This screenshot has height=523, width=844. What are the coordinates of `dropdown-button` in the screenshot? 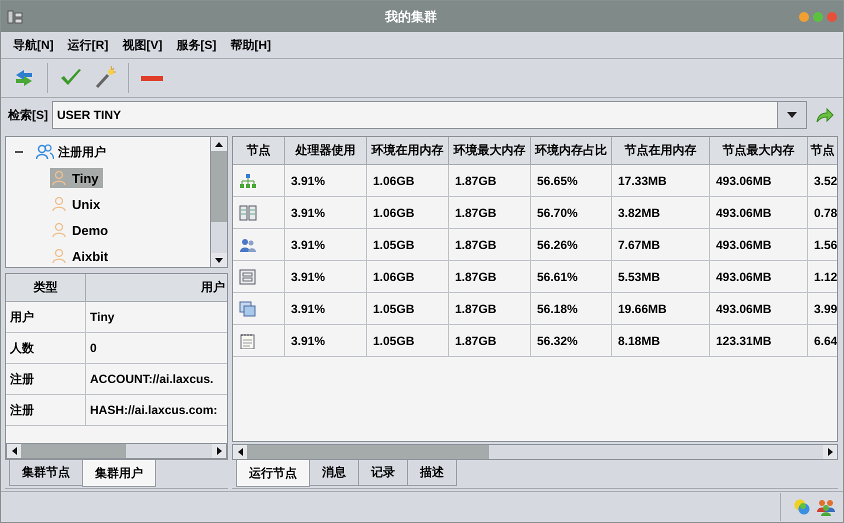 It's located at (792, 115).